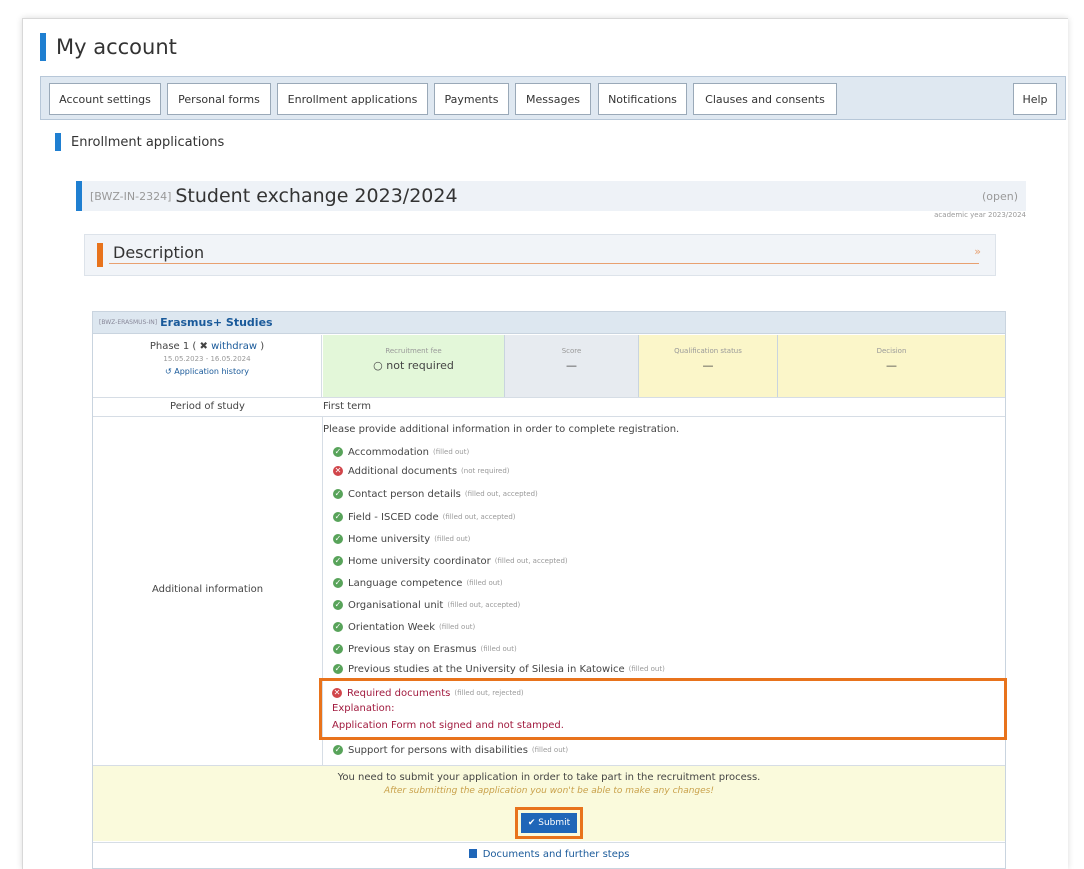 Image resolution: width=1084 pixels, height=869 pixels. Describe the element at coordinates (544, 263) in the screenshot. I see `description-underline` at that location.